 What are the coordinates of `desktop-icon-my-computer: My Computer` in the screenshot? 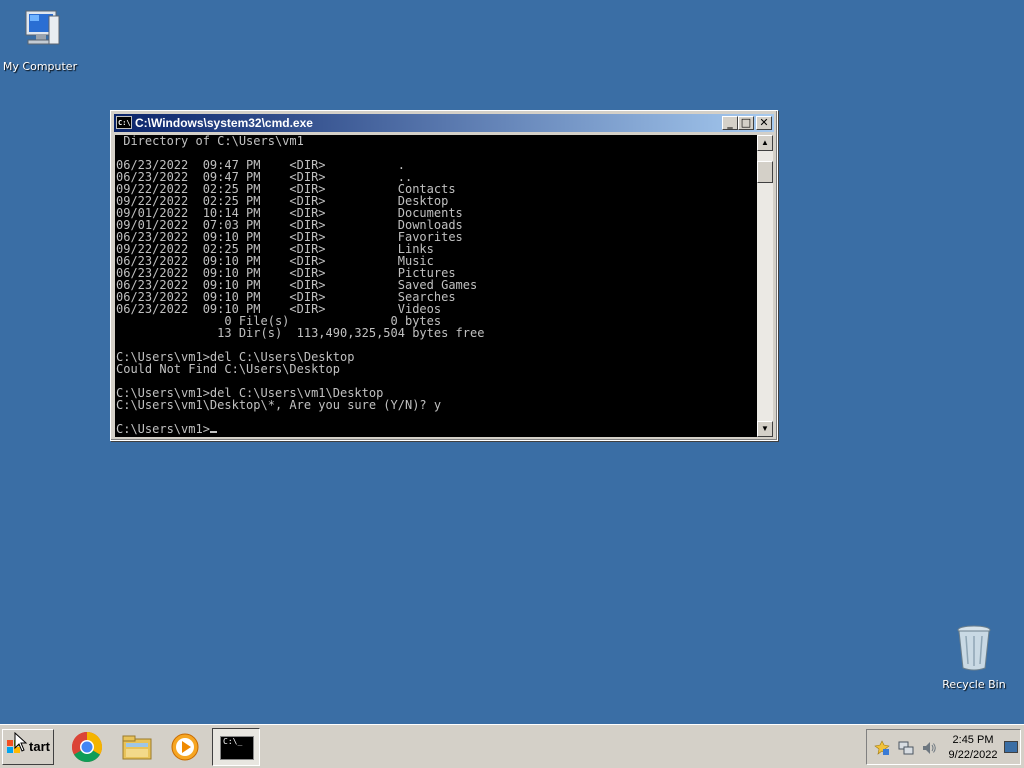 It's located at (40, 40).